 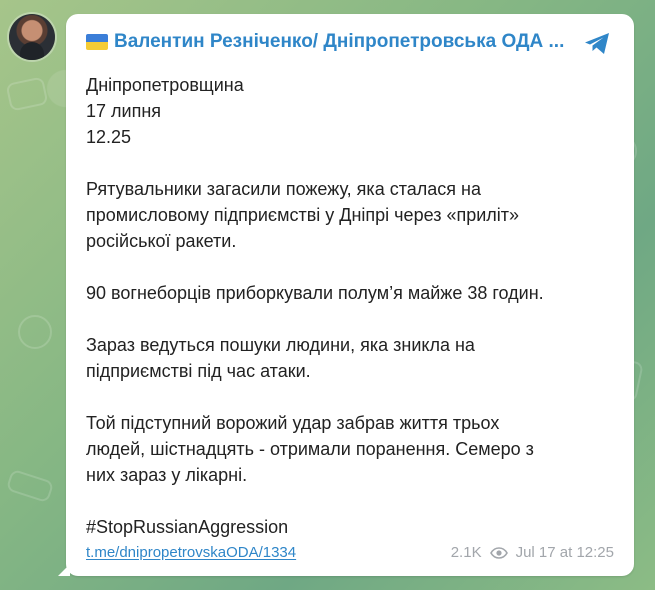 What do you see at coordinates (466, 552) in the screenshot?
I see `view-count: 2.1K` at bounding box center [466, 552].